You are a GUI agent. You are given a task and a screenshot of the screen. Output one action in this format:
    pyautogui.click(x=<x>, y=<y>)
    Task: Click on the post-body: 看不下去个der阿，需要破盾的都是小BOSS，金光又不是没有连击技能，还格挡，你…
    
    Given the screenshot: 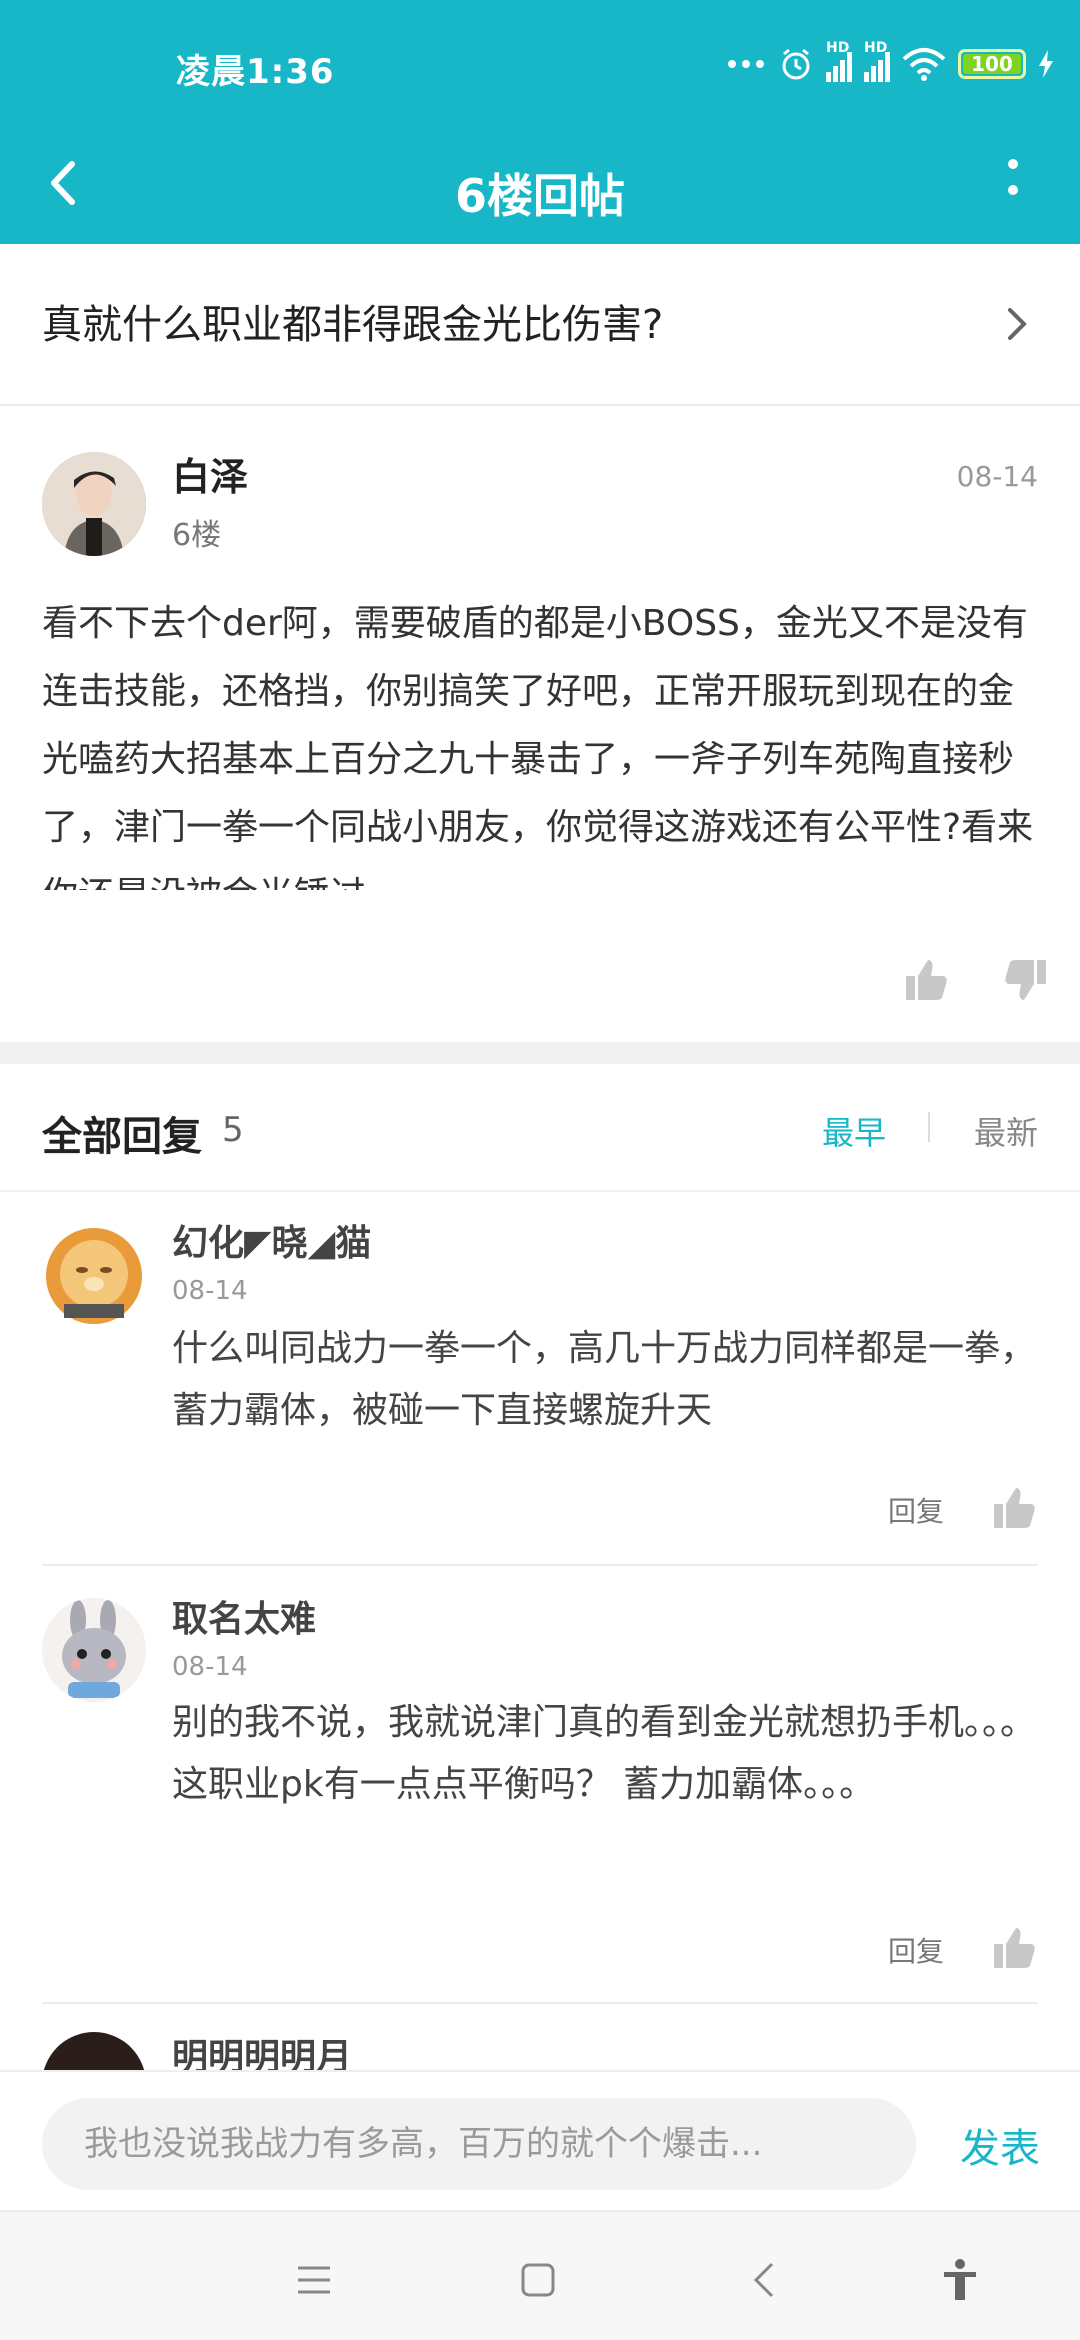 What is the action you would take?
    pyautogui.click(x=538, y=746)
    